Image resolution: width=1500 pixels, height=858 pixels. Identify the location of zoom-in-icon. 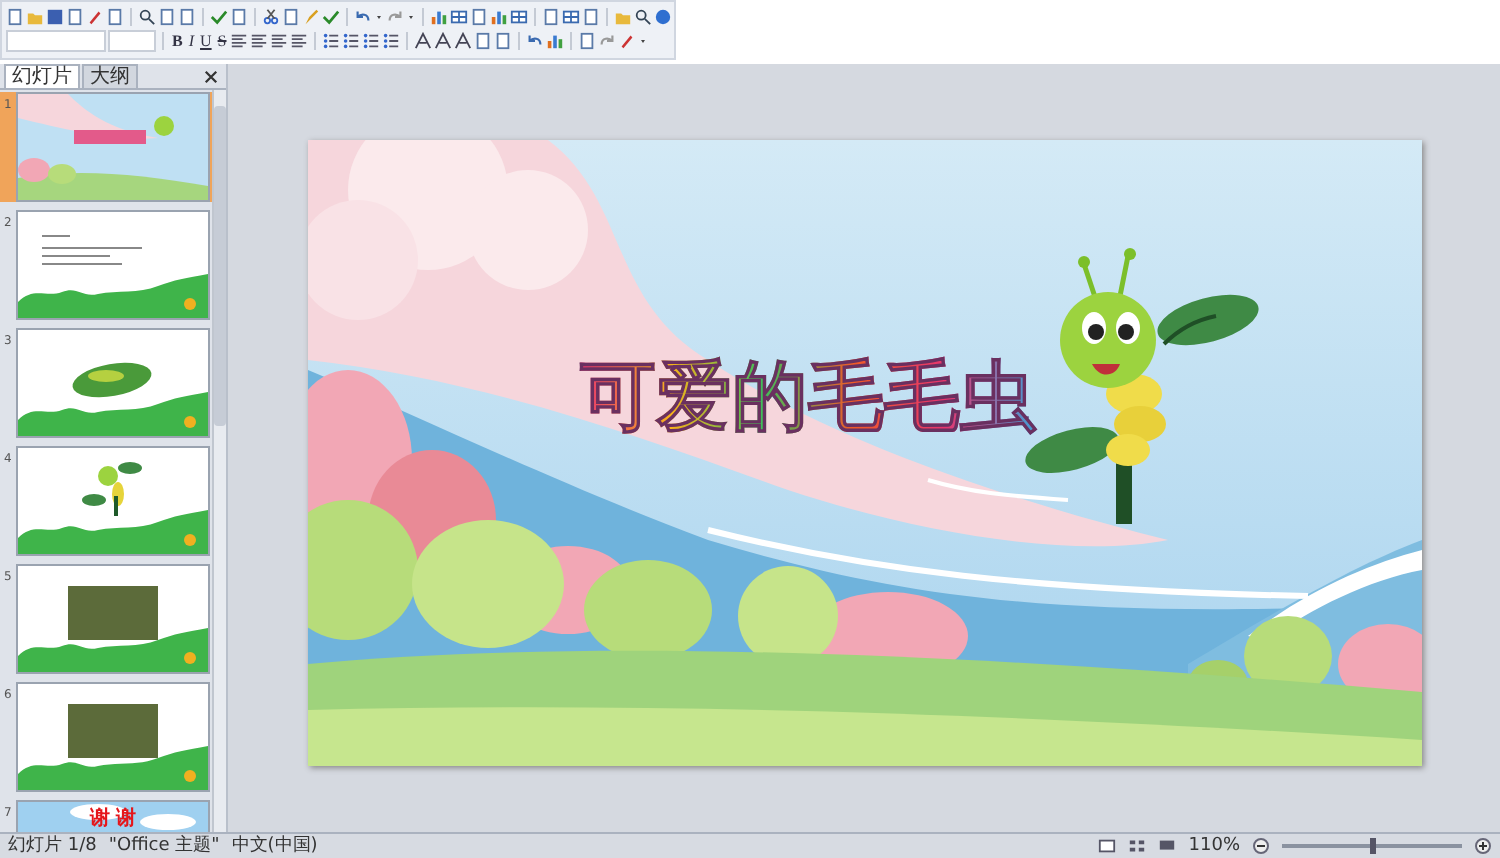
(1483, 846).